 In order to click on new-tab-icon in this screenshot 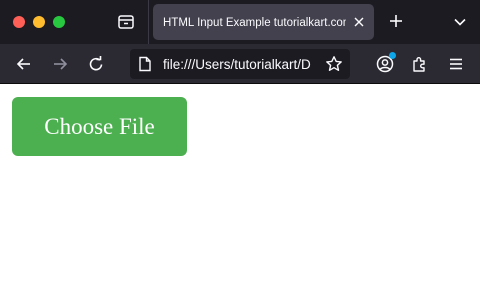, I will do `click(396, 21)`.